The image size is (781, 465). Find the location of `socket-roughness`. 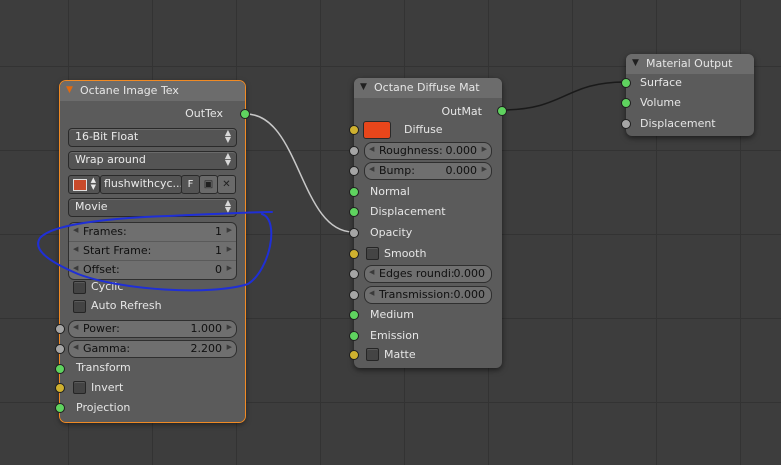

socket-roughness is located at coordinates (354, 151).